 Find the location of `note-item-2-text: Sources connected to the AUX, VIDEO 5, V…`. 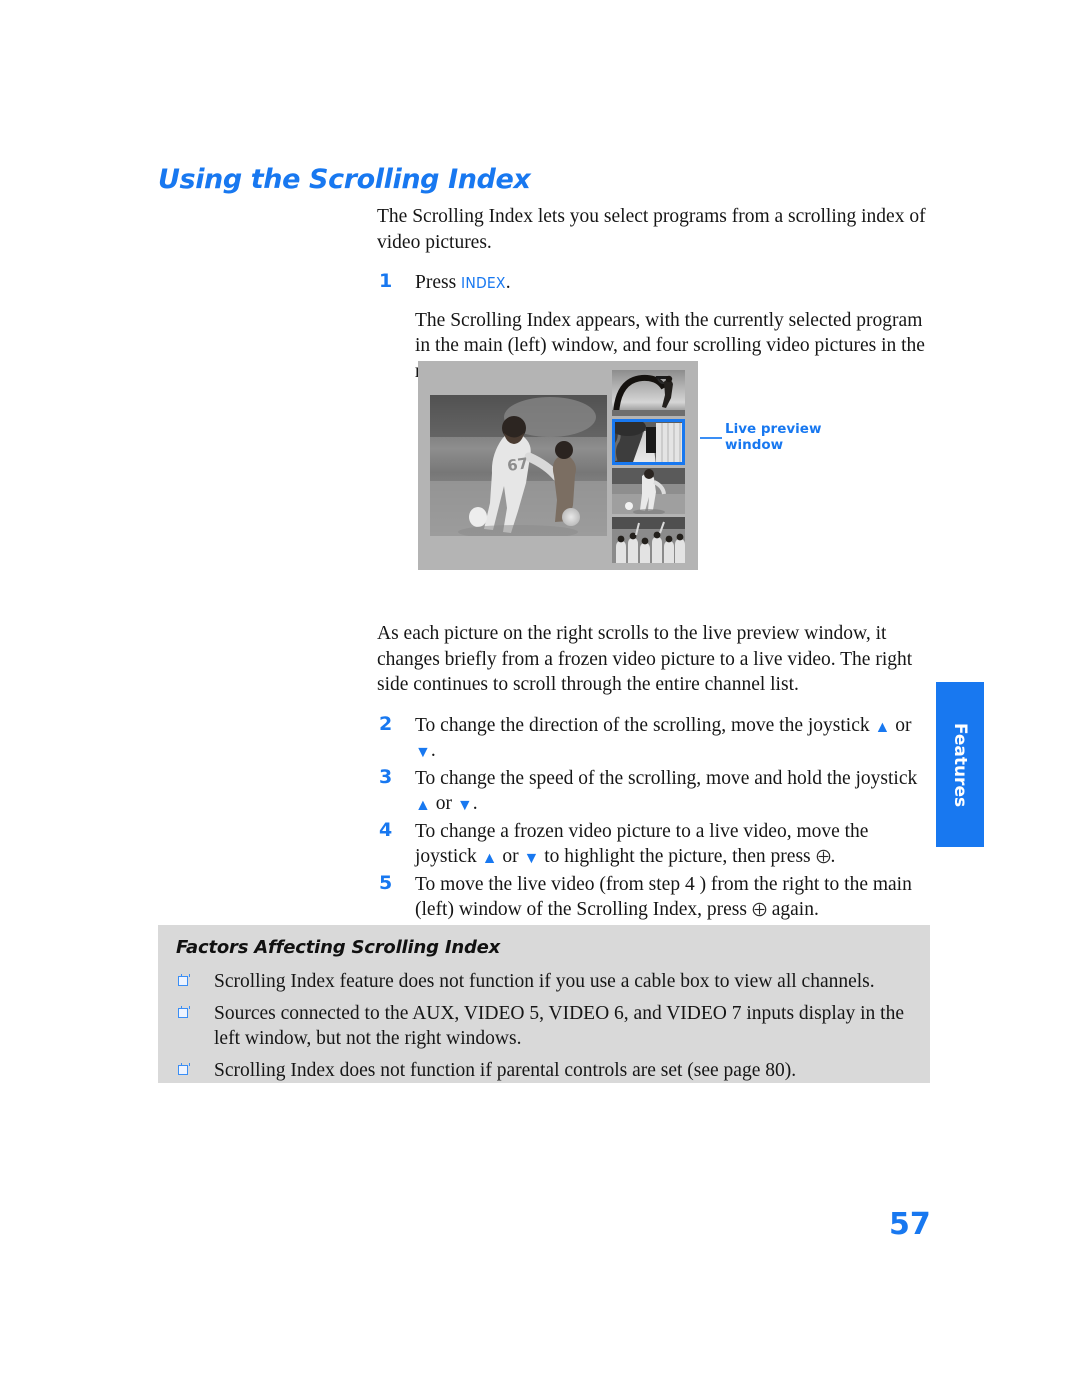

note-item-2-text: Sources connected to the AUX, VIDEO 5, V… is located at coordinates (559, 1026).